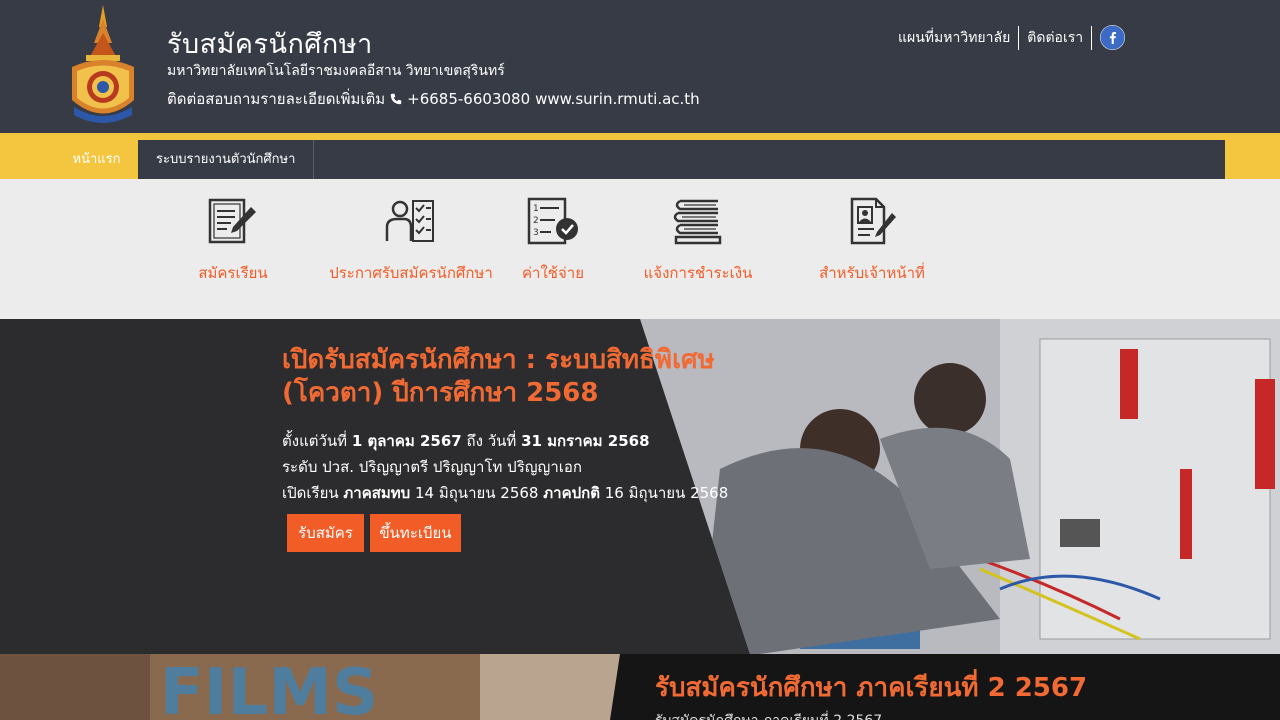  I want to click on quick-link-announcement: ประกาศรับสมัครนักศึกษา, so click(411, 241).